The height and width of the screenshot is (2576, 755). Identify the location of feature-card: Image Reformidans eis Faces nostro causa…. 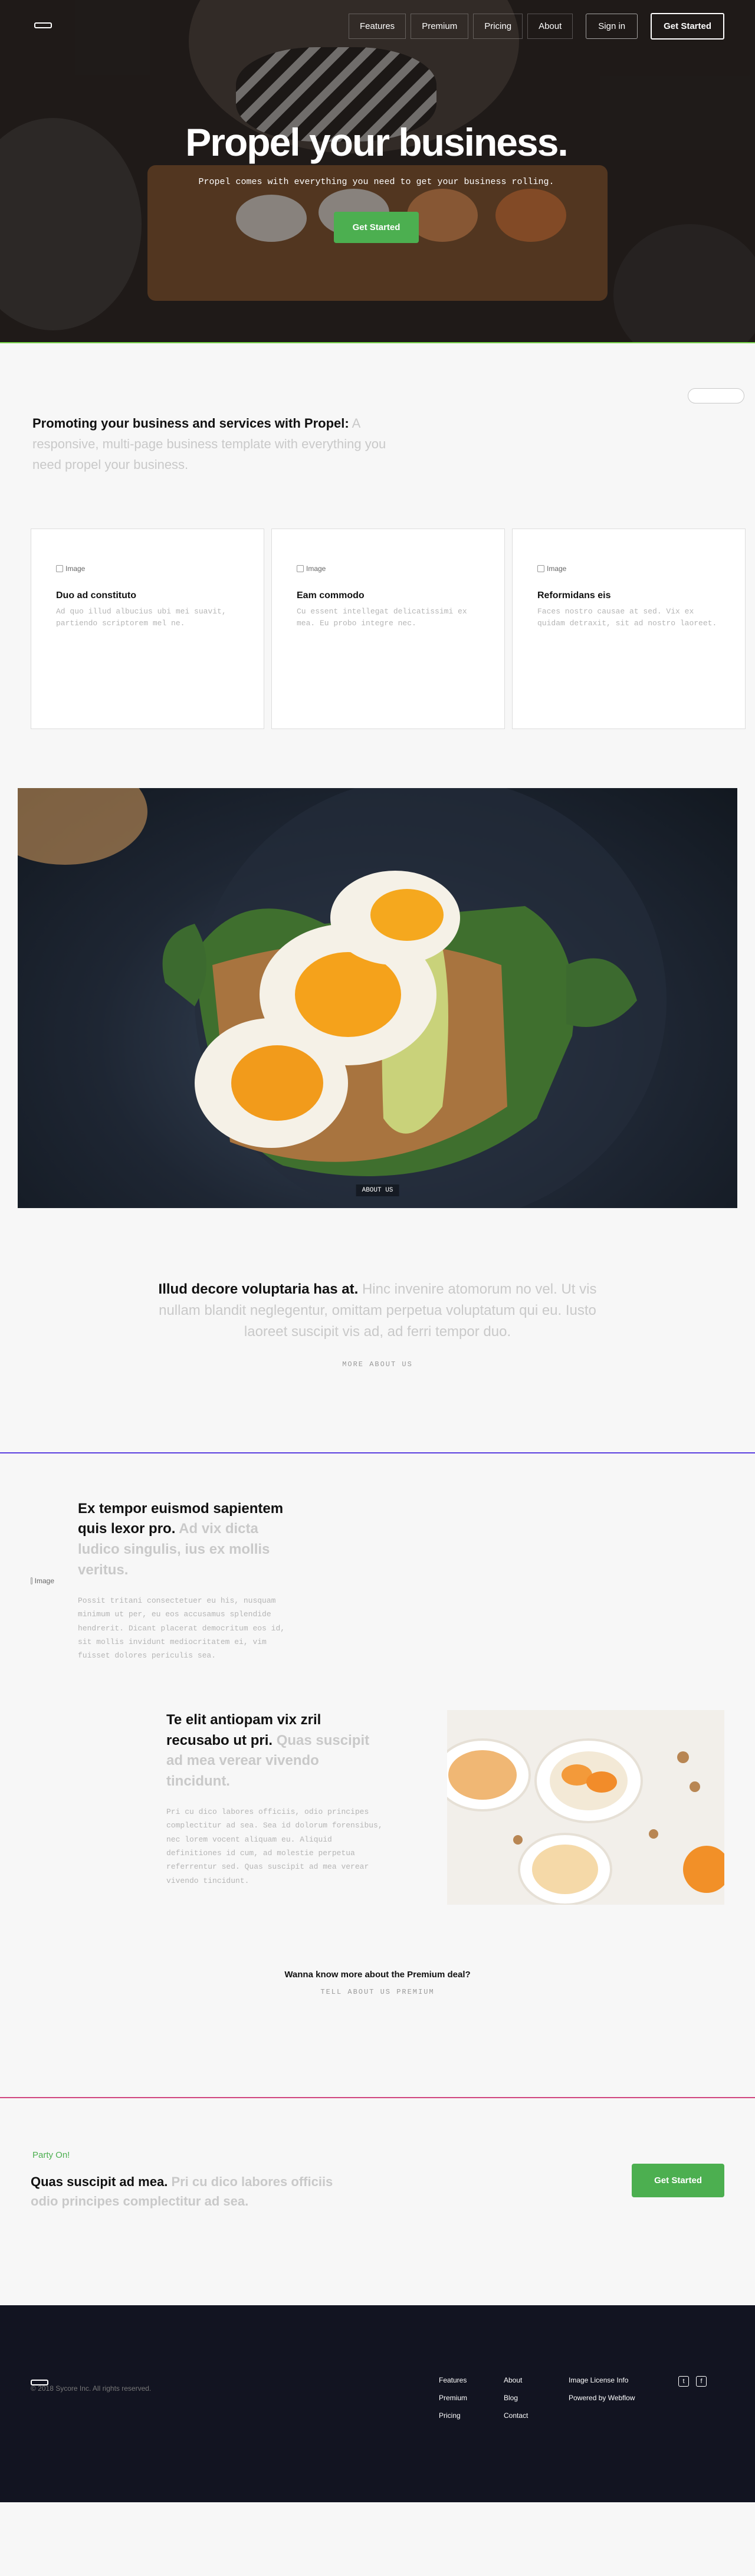
(629, 628).